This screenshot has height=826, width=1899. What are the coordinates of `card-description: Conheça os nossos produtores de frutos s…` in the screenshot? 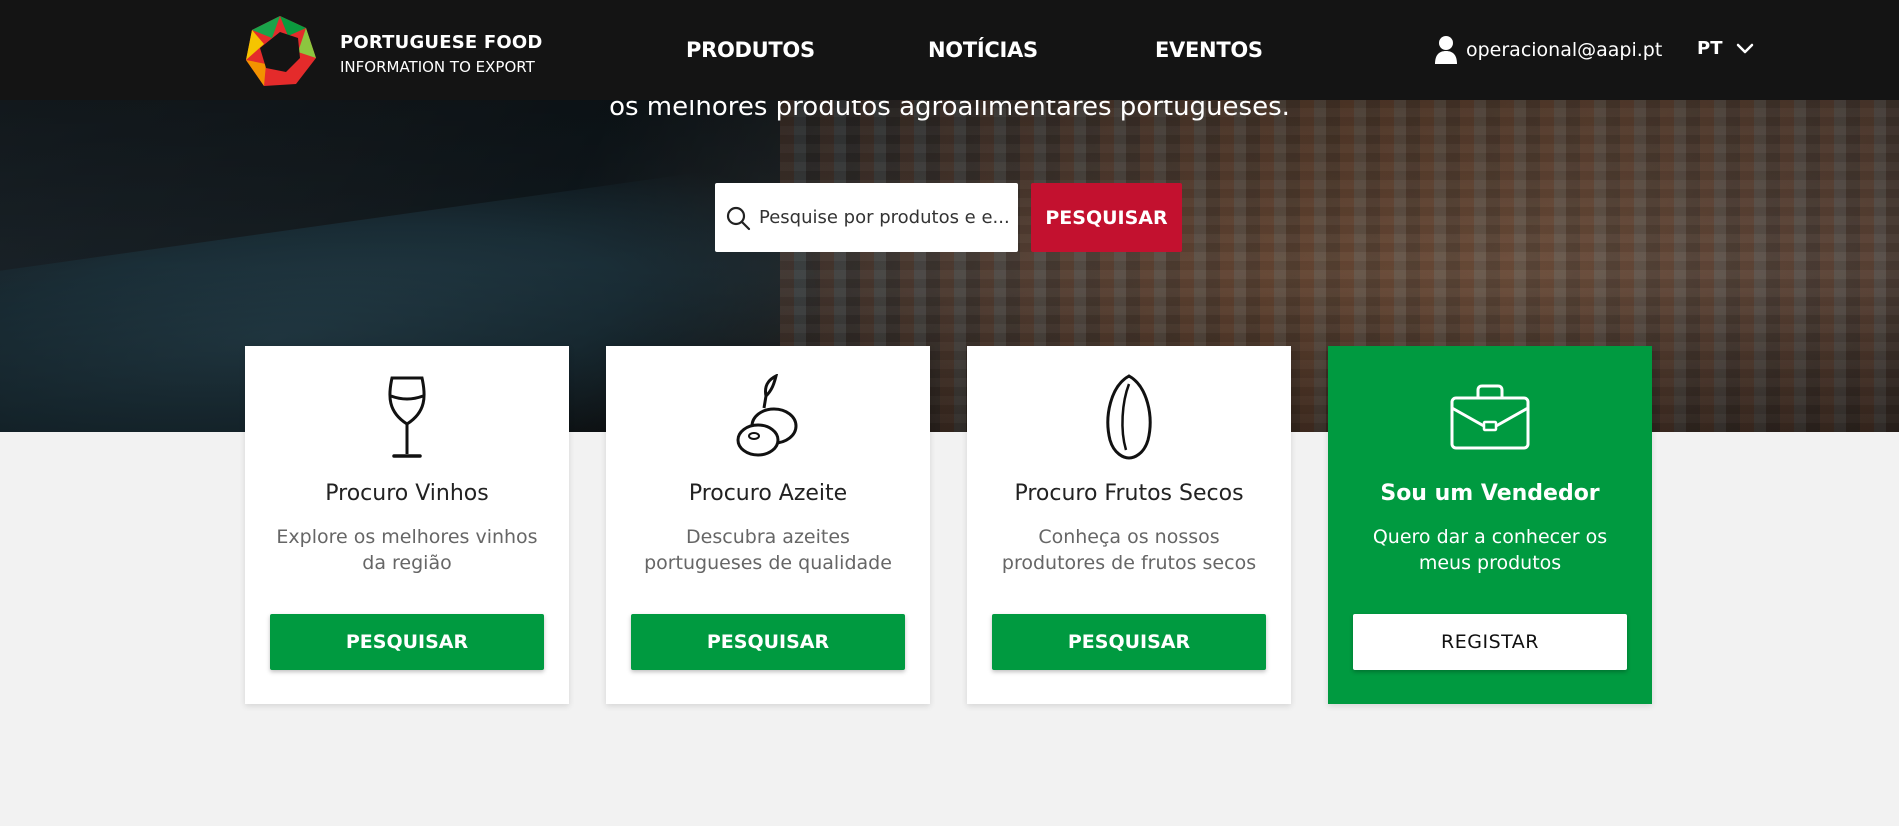 It's located at (1129, 550).